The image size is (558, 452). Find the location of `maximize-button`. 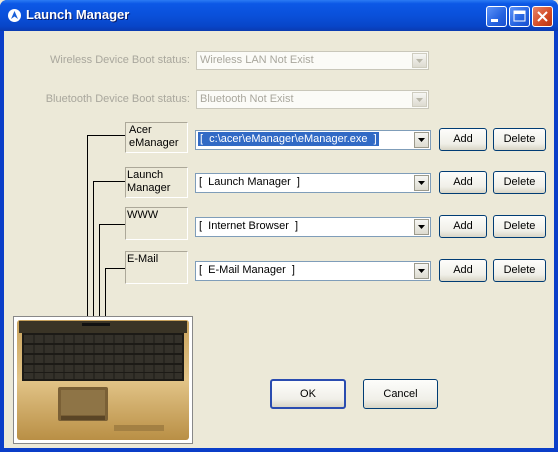

maximize-button is located at coordinates (519, 16).